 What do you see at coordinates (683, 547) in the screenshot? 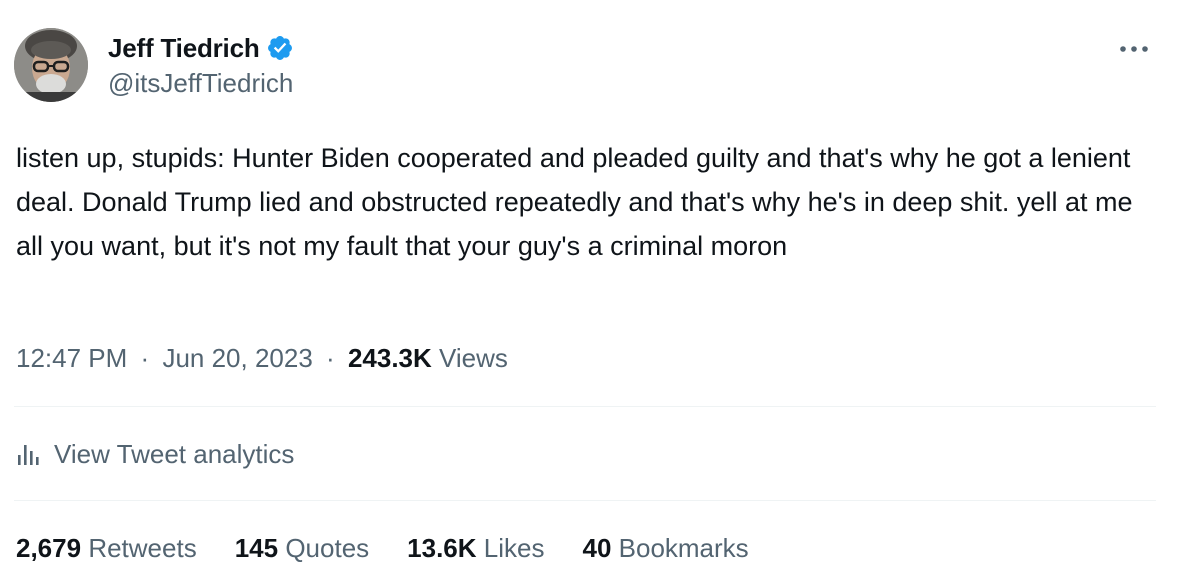
I see `bookmarks-label: Bookmarks` at bounding box center [683, 547].